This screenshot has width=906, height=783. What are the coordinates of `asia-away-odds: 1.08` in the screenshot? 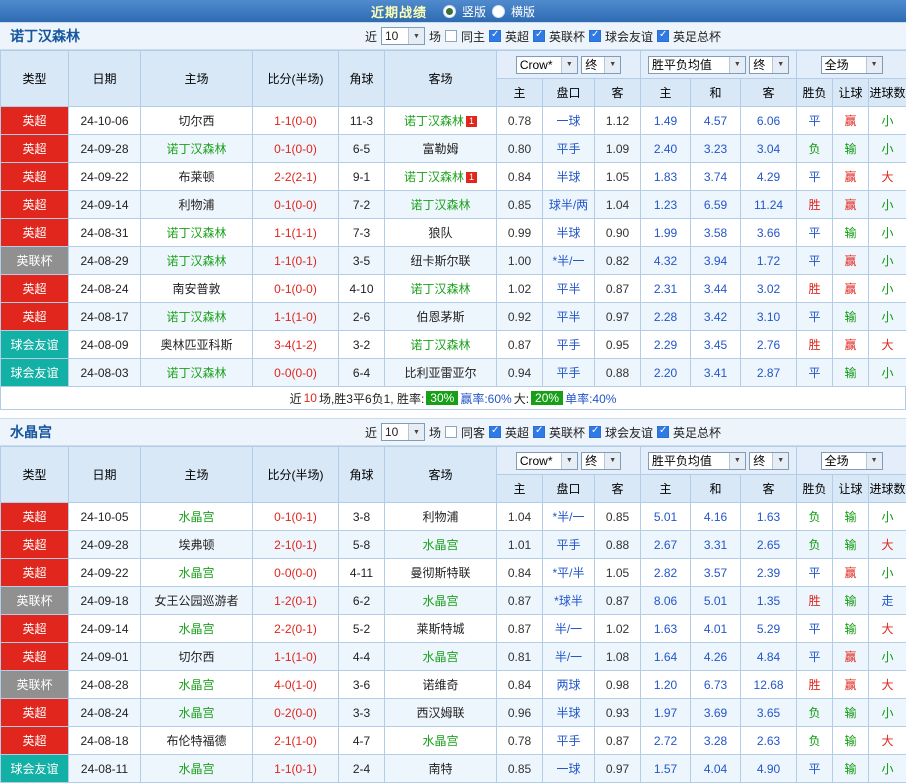 It's located at (618, 657).